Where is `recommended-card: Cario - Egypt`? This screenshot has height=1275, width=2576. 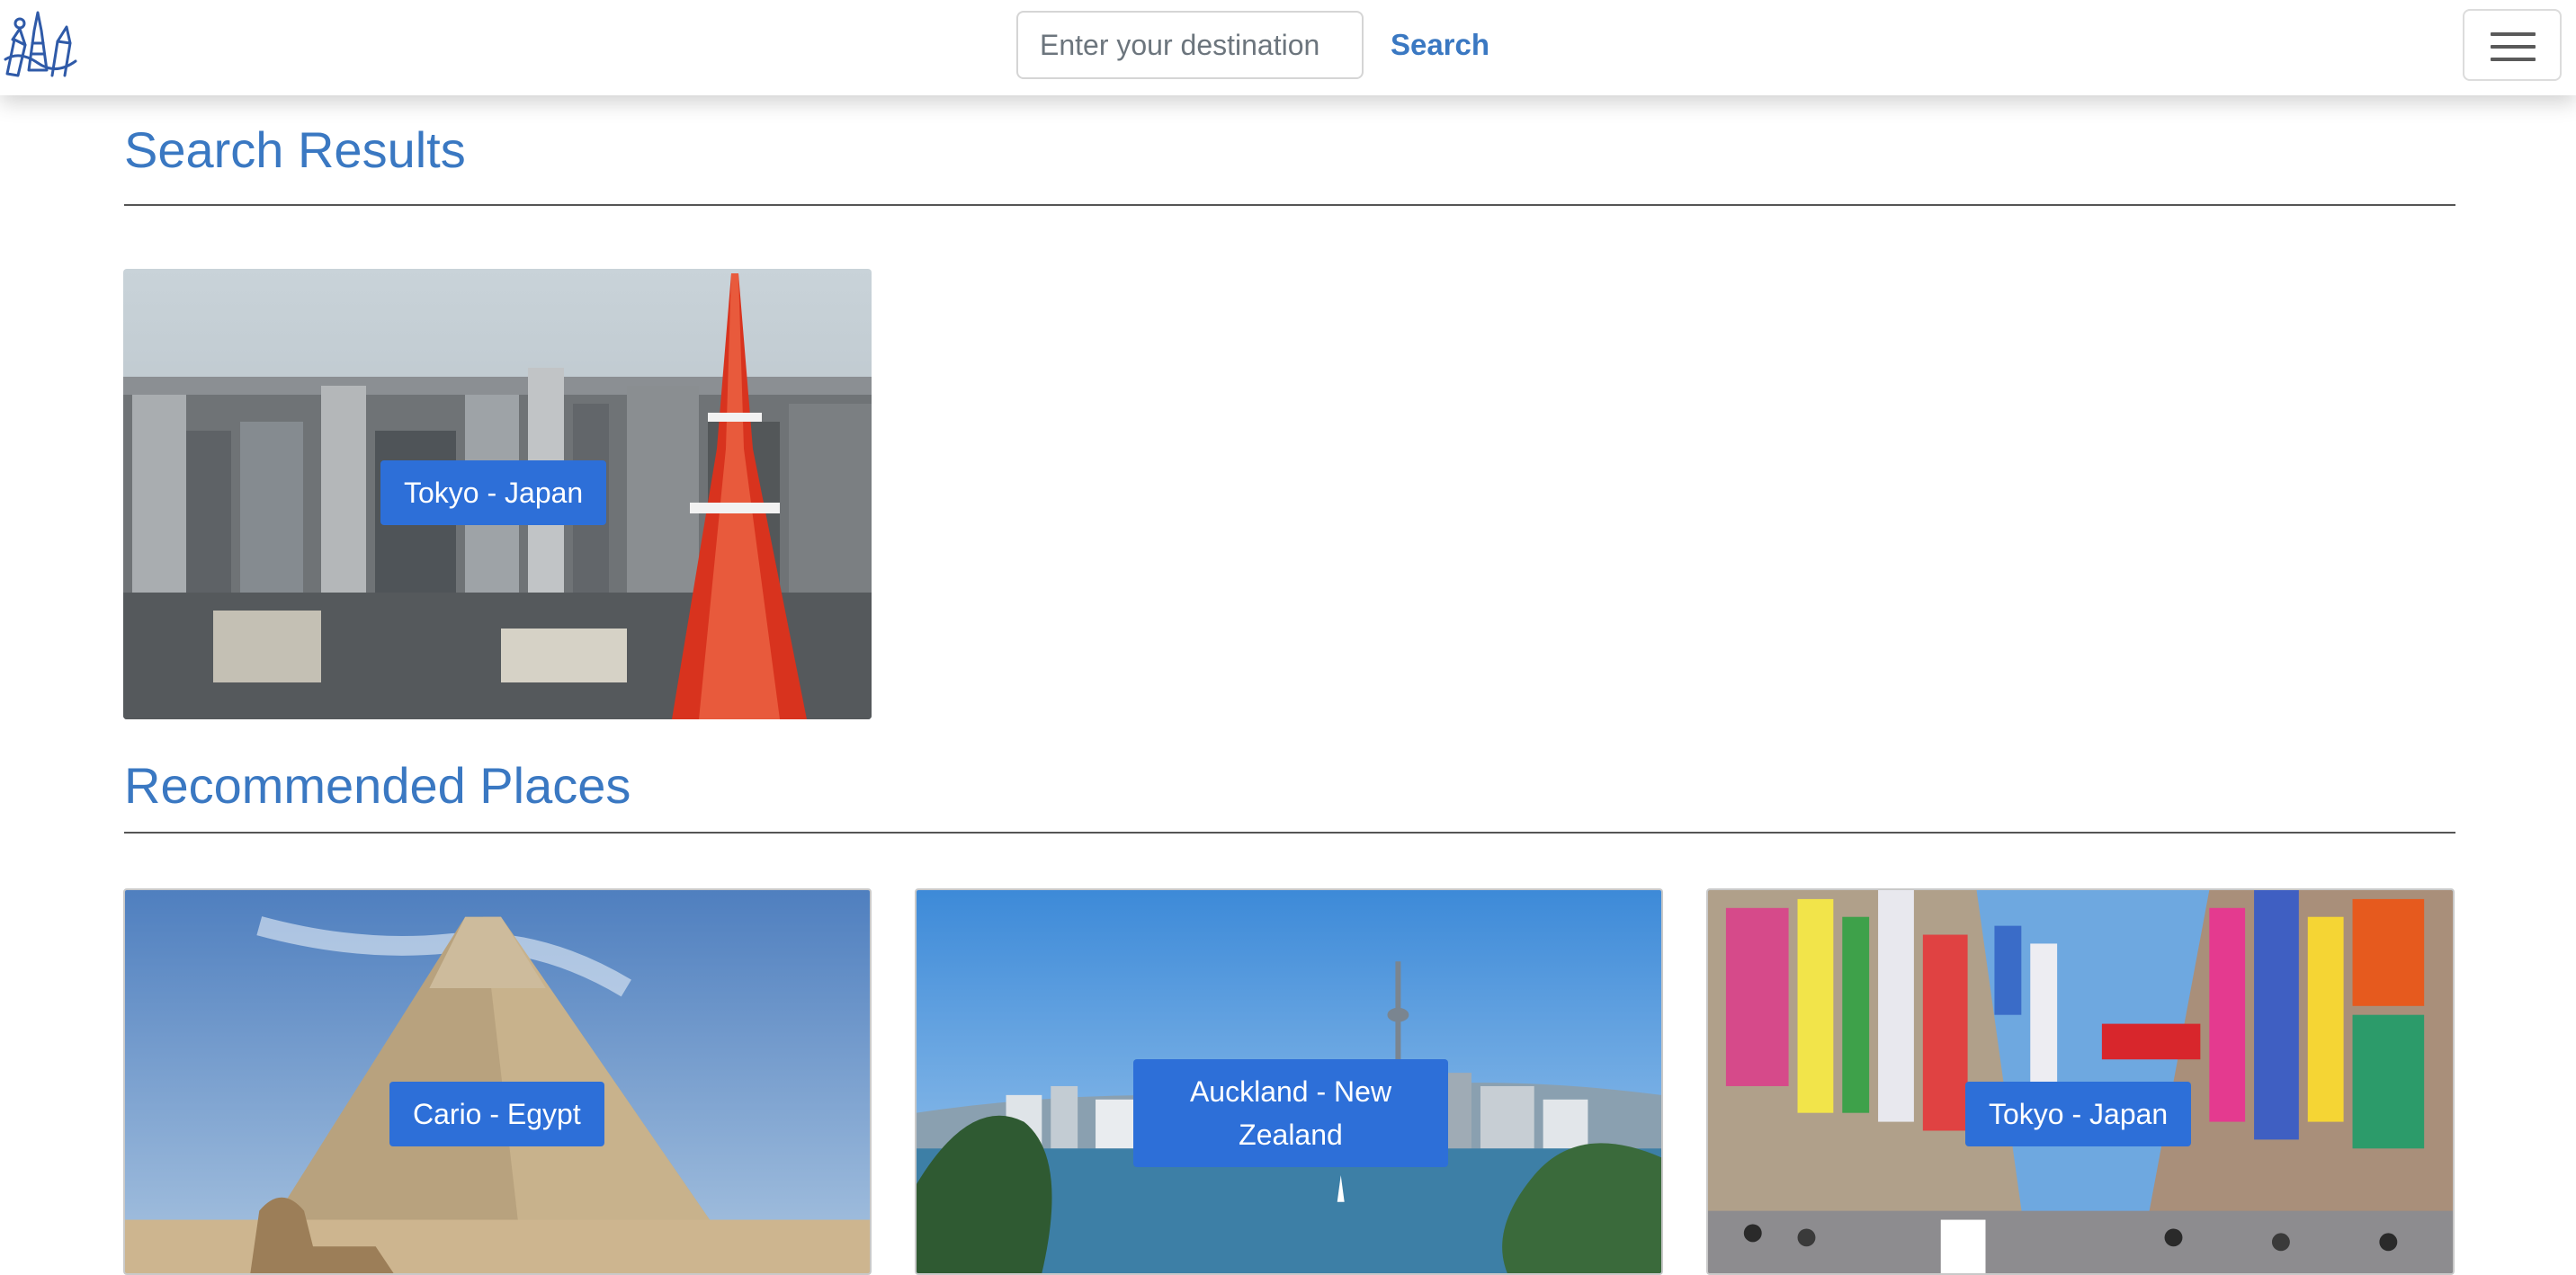 recommended-card: Cario - Egypt is located at coordinates (497, 1081).